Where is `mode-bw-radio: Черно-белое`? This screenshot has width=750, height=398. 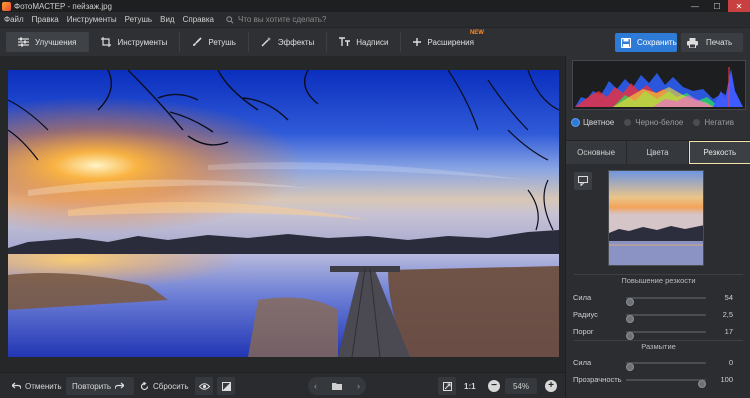
mode-bw-radio: Черно-белое is located at coordinates (653, 122).